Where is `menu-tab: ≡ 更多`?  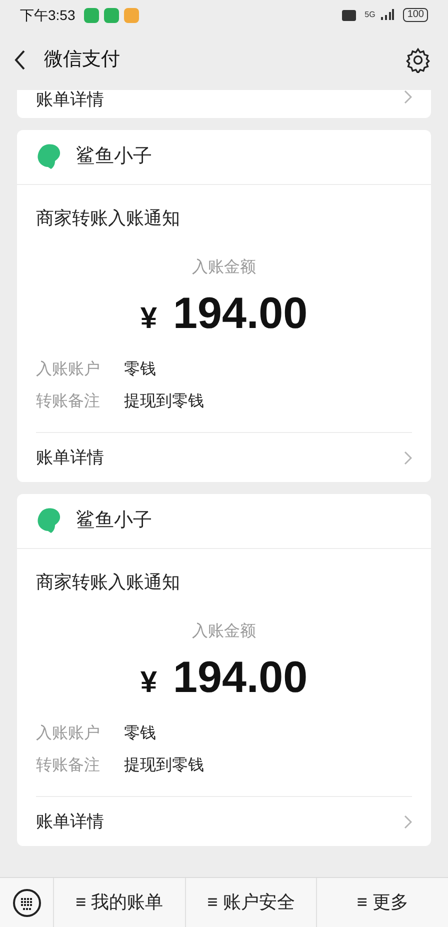 menu-tab: ≡ 更多 is located at coordinates (382, 902).